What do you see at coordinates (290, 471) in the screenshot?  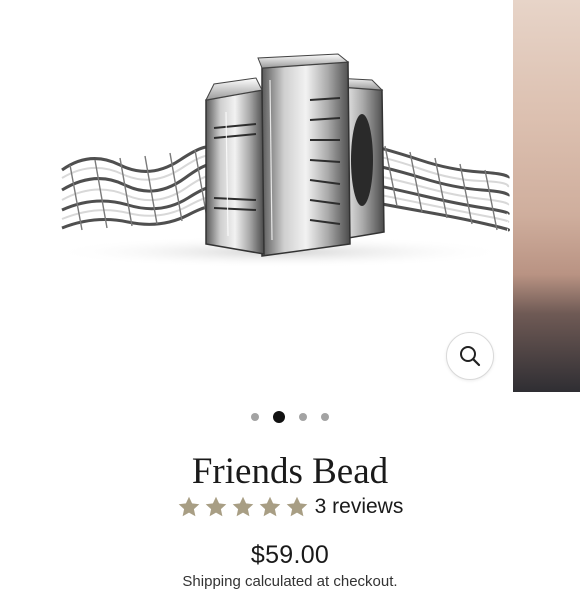 I see `product-title: Friends Bead` at bounding box center [290, 471].